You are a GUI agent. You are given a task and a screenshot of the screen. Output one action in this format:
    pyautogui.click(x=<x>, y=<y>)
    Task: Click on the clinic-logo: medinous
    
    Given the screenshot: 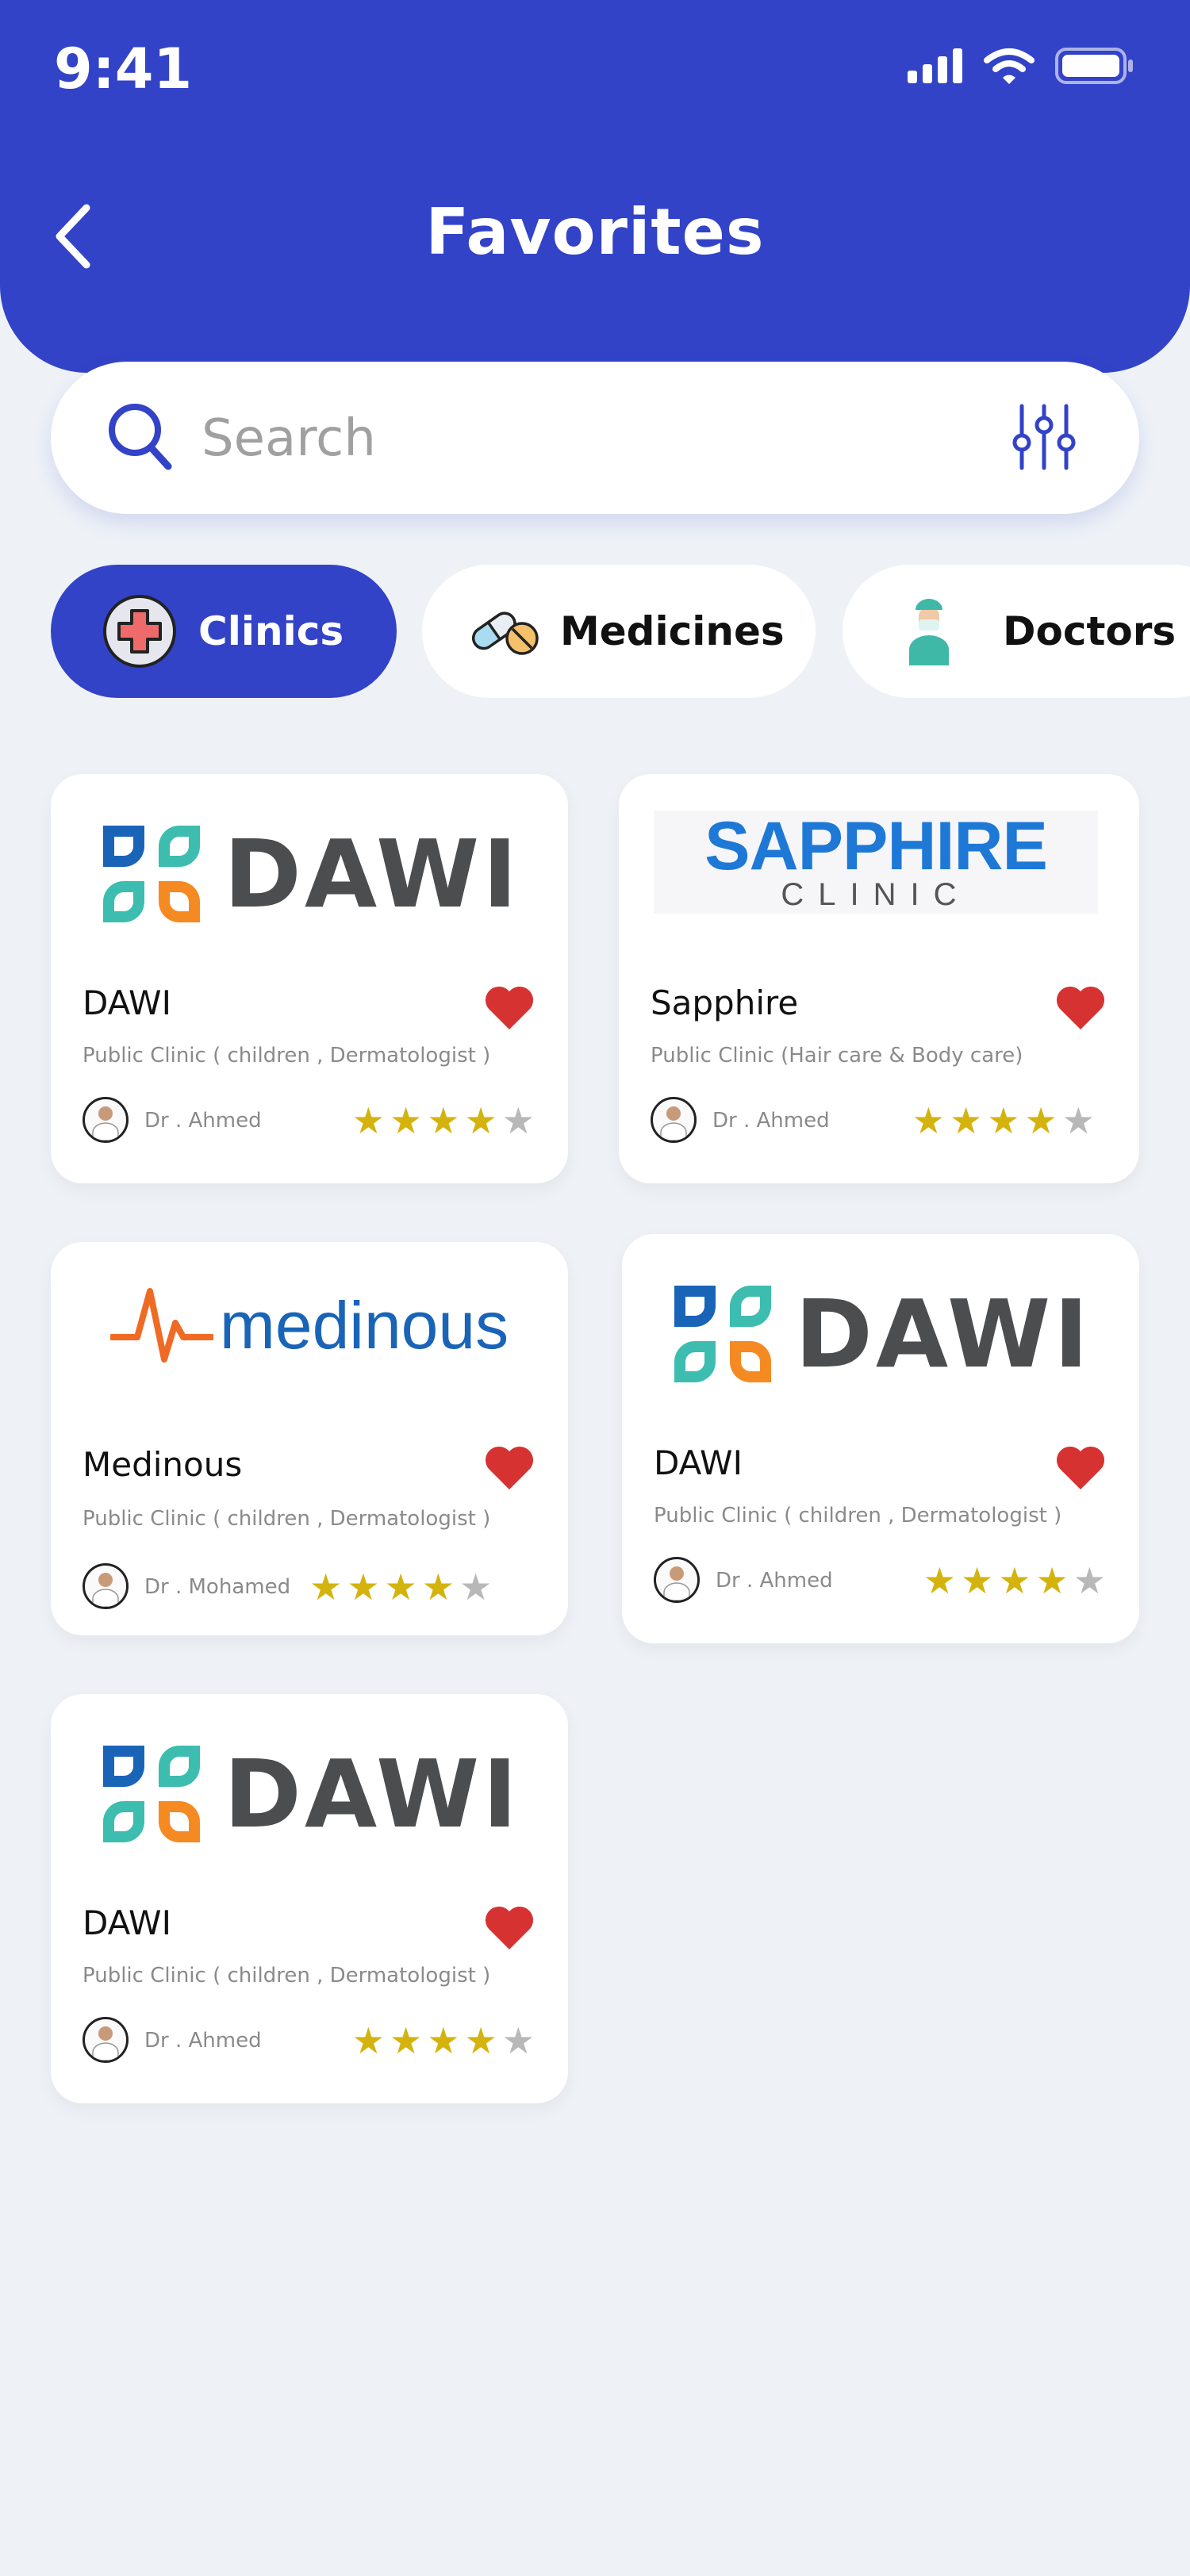 What is the action you would take?
    pyautogui.click(x=309, y=1325)
    